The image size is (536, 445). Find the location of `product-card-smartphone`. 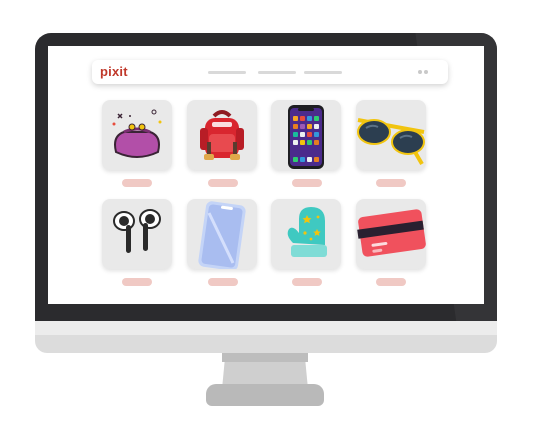

product-card-smartphone is located at coordinates (306, 135).